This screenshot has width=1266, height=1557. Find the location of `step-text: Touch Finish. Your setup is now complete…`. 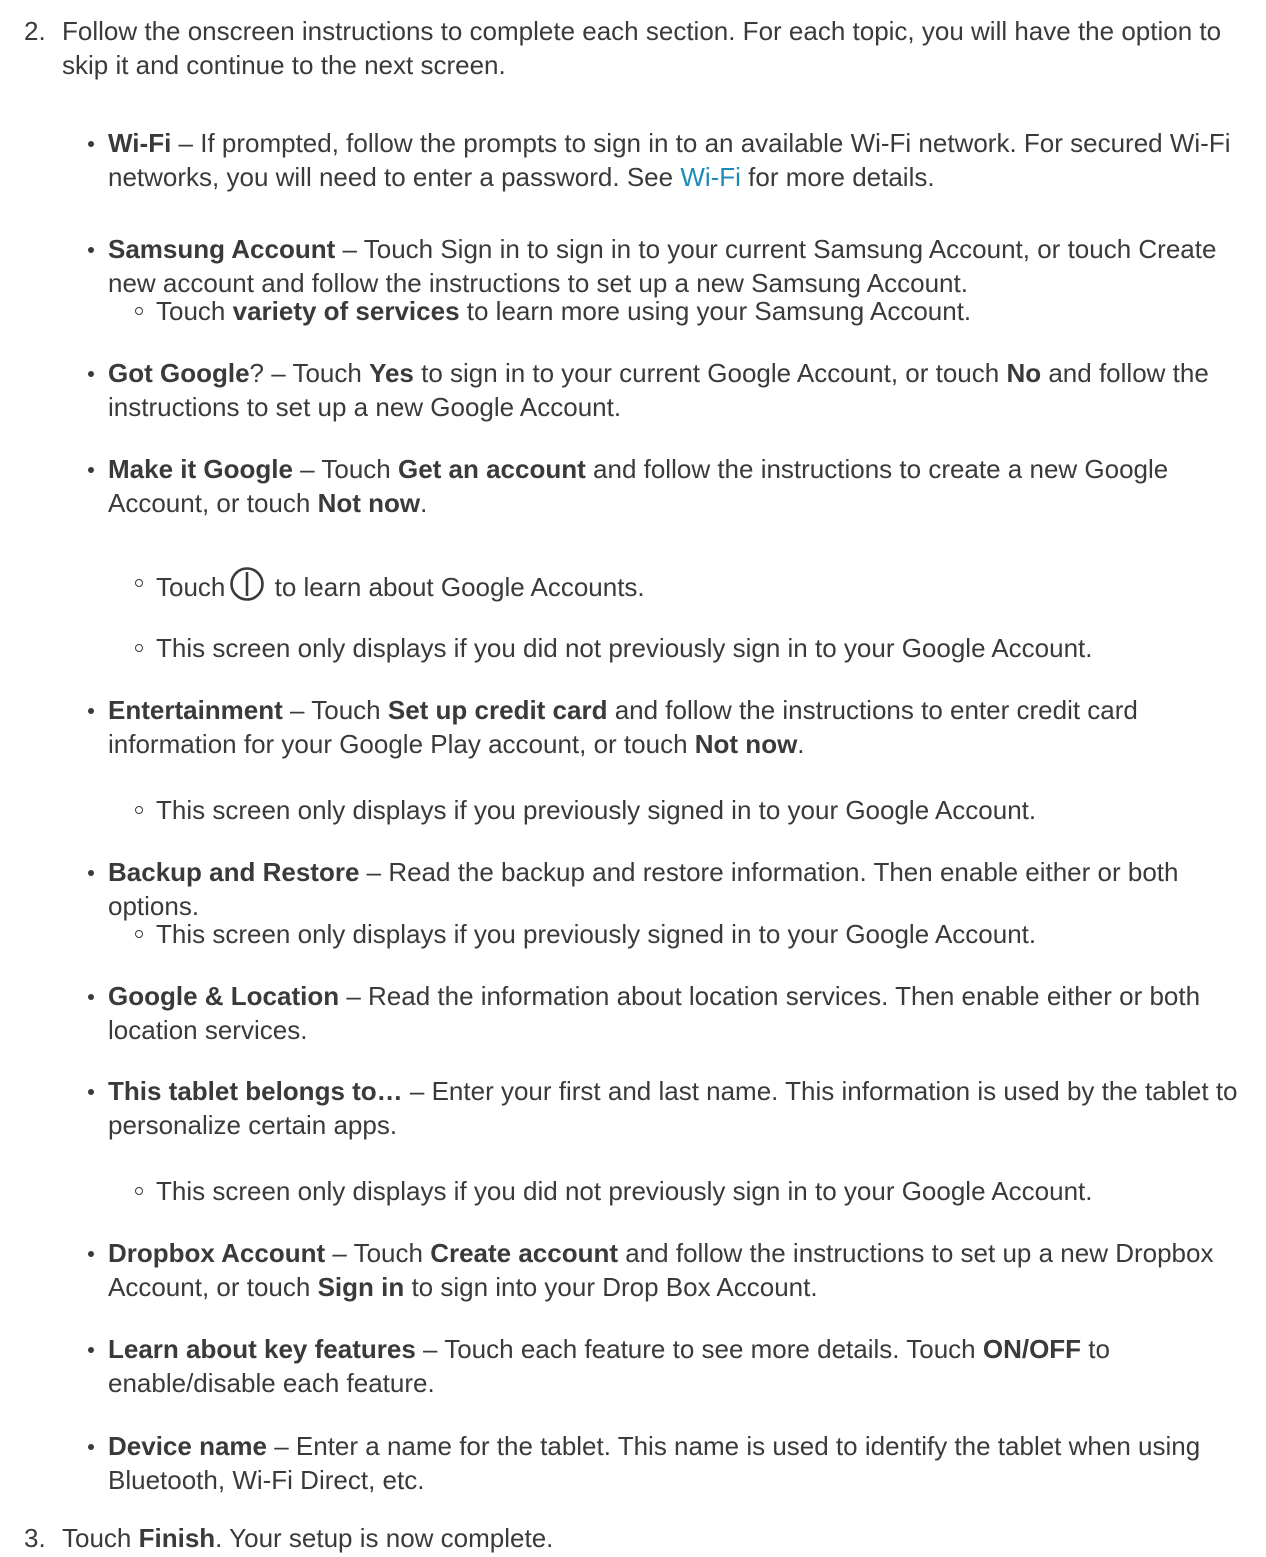

step-text: Touch Finish. Your setup is now complete… is located at coordinates (648, 1538).